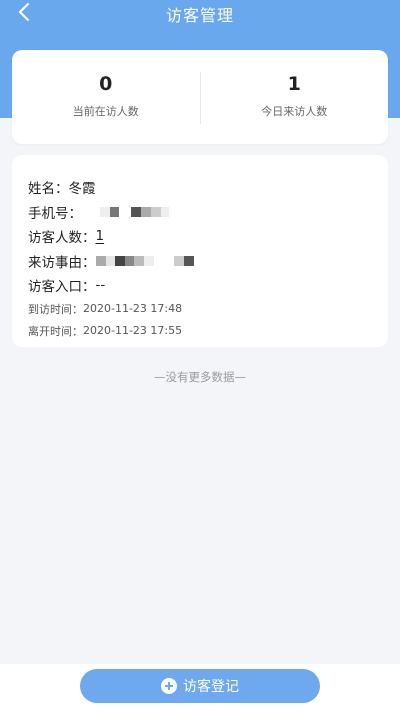 The height and width of the screenshot is (710, 400). I want to click on stat-value: 1, so click(294, 84).